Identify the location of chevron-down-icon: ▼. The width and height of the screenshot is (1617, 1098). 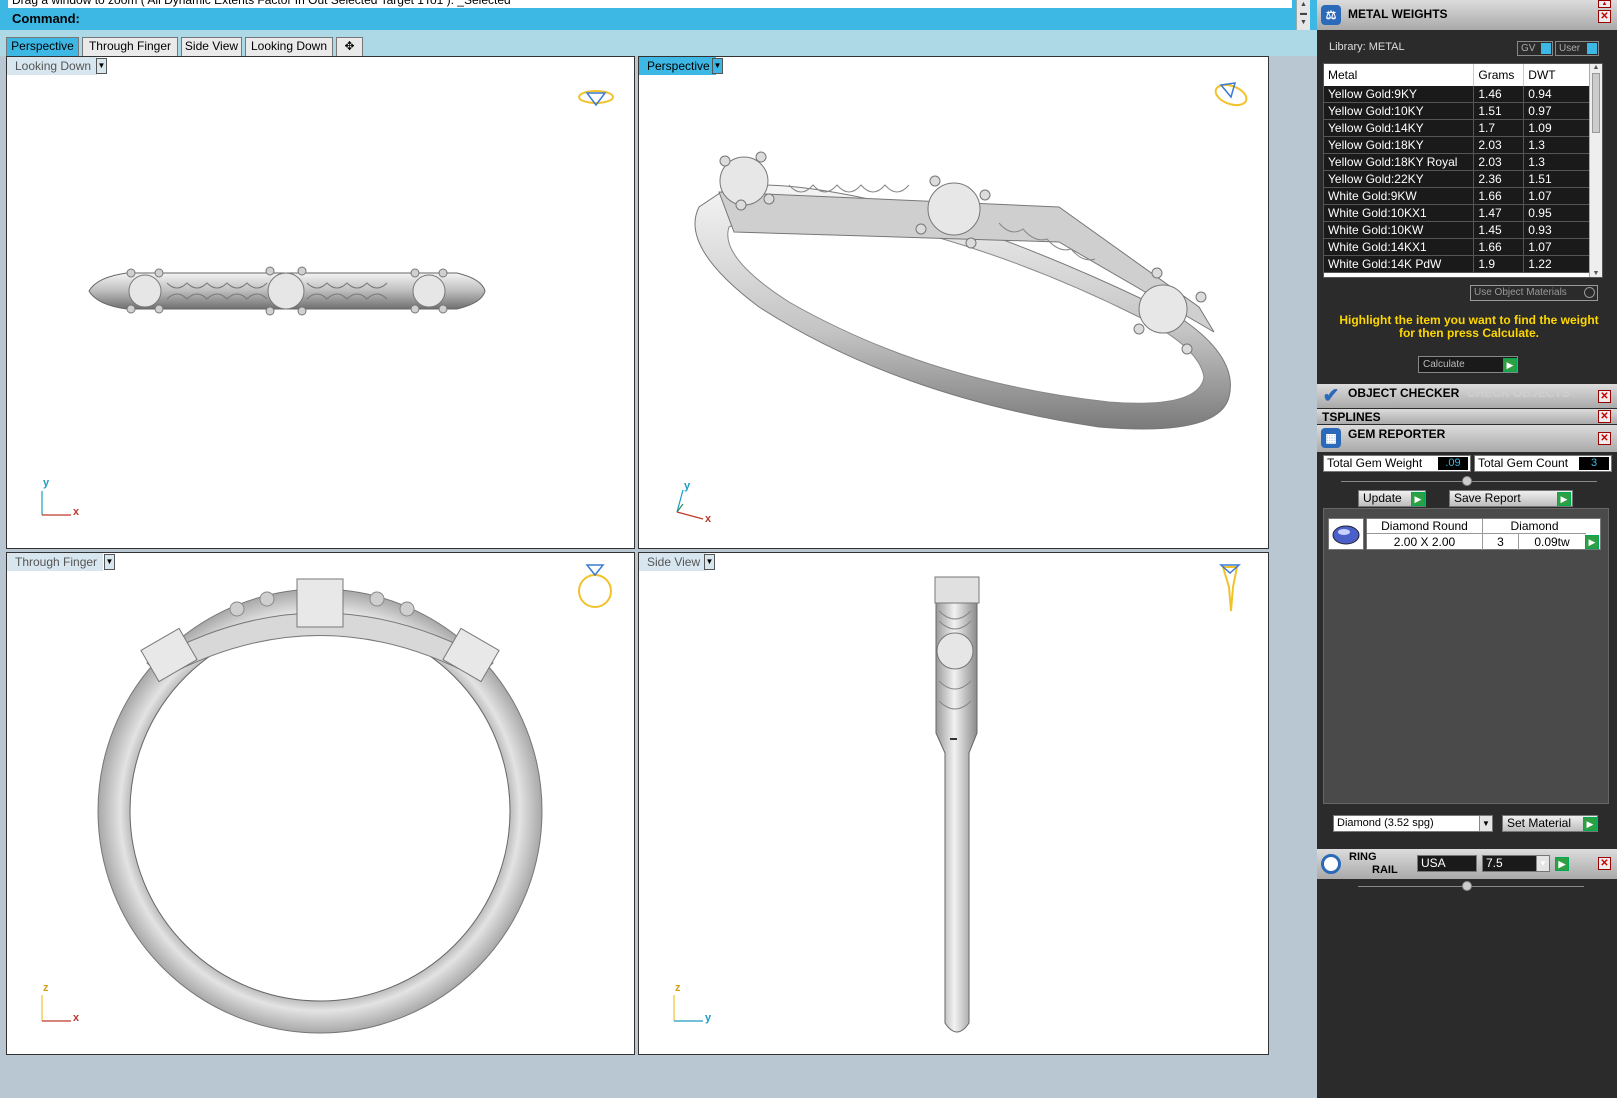
(1542, 863).